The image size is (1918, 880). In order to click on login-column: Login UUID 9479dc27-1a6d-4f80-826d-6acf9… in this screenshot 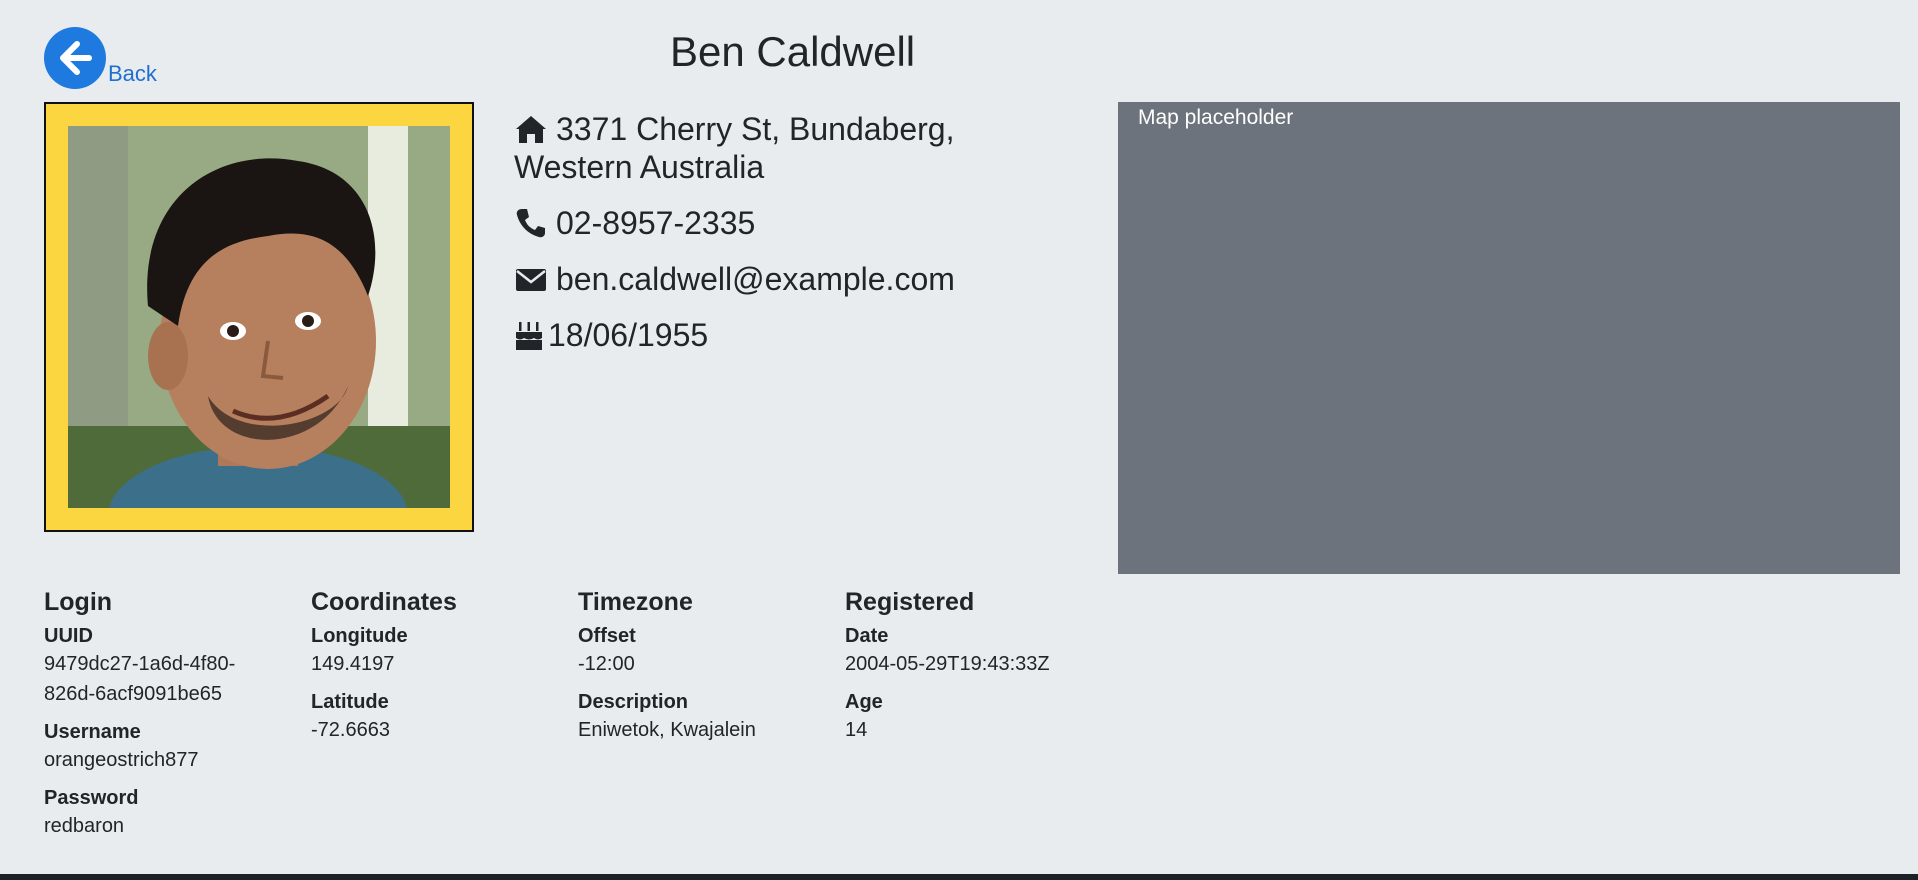, I will do `click(177, 719)`.